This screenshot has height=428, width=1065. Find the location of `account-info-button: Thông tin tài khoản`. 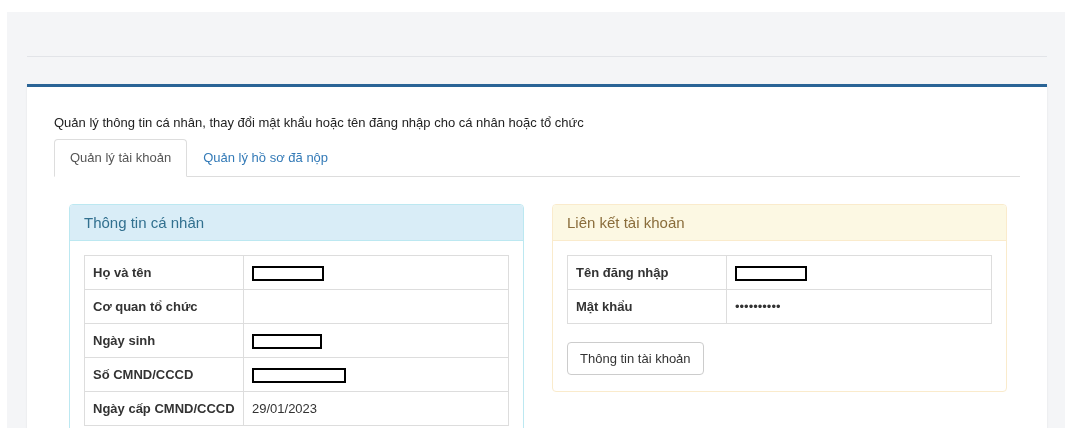

account-info-button: Thông tin tài khoản is located at coordinates (635, 358).